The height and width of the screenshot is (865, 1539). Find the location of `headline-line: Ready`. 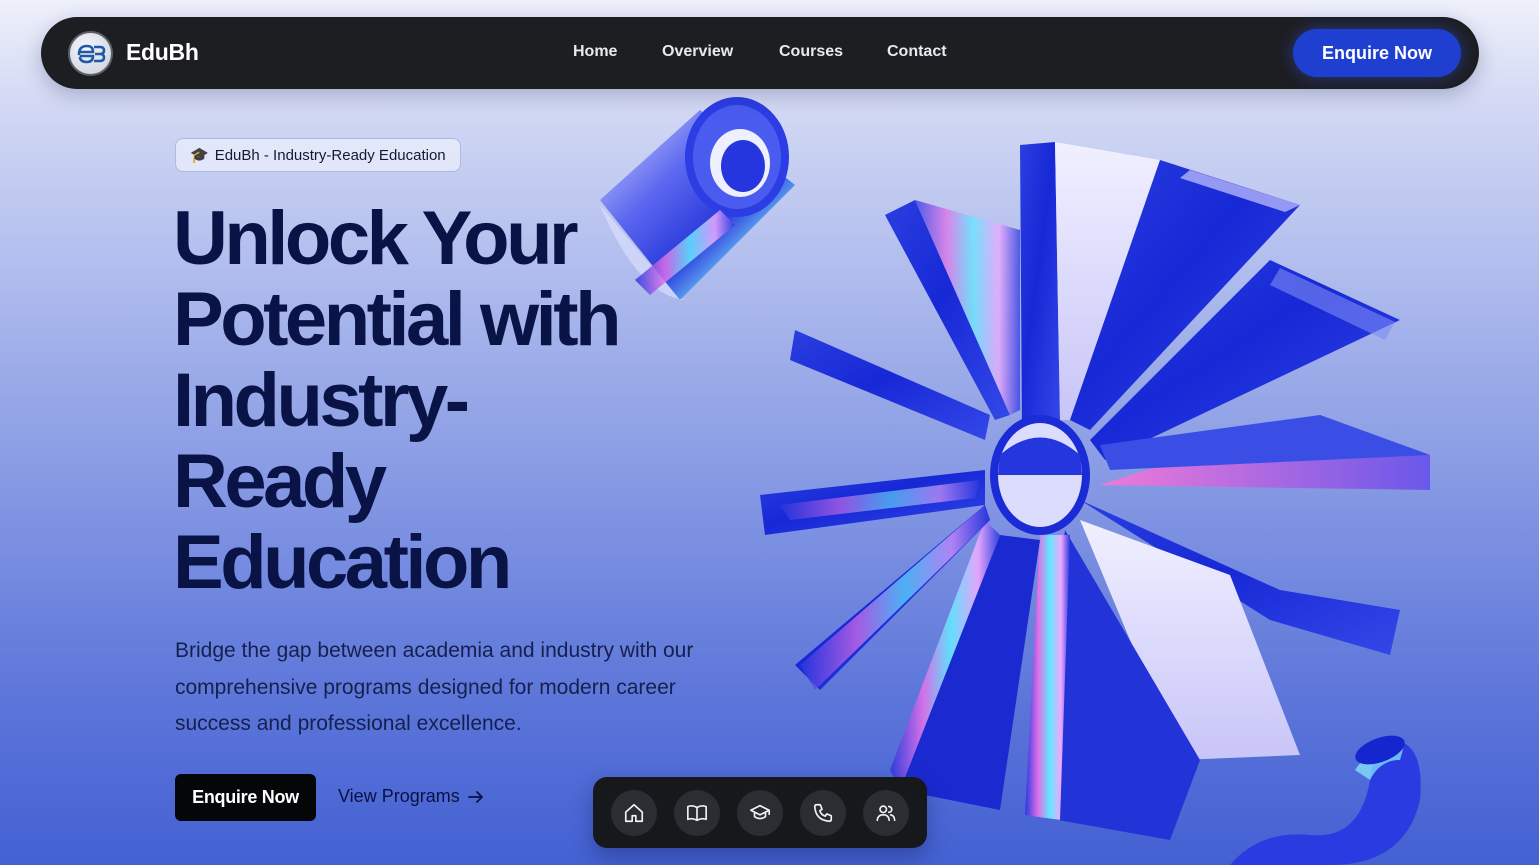

headline-line: Ready is located at coordinates (280, 481).